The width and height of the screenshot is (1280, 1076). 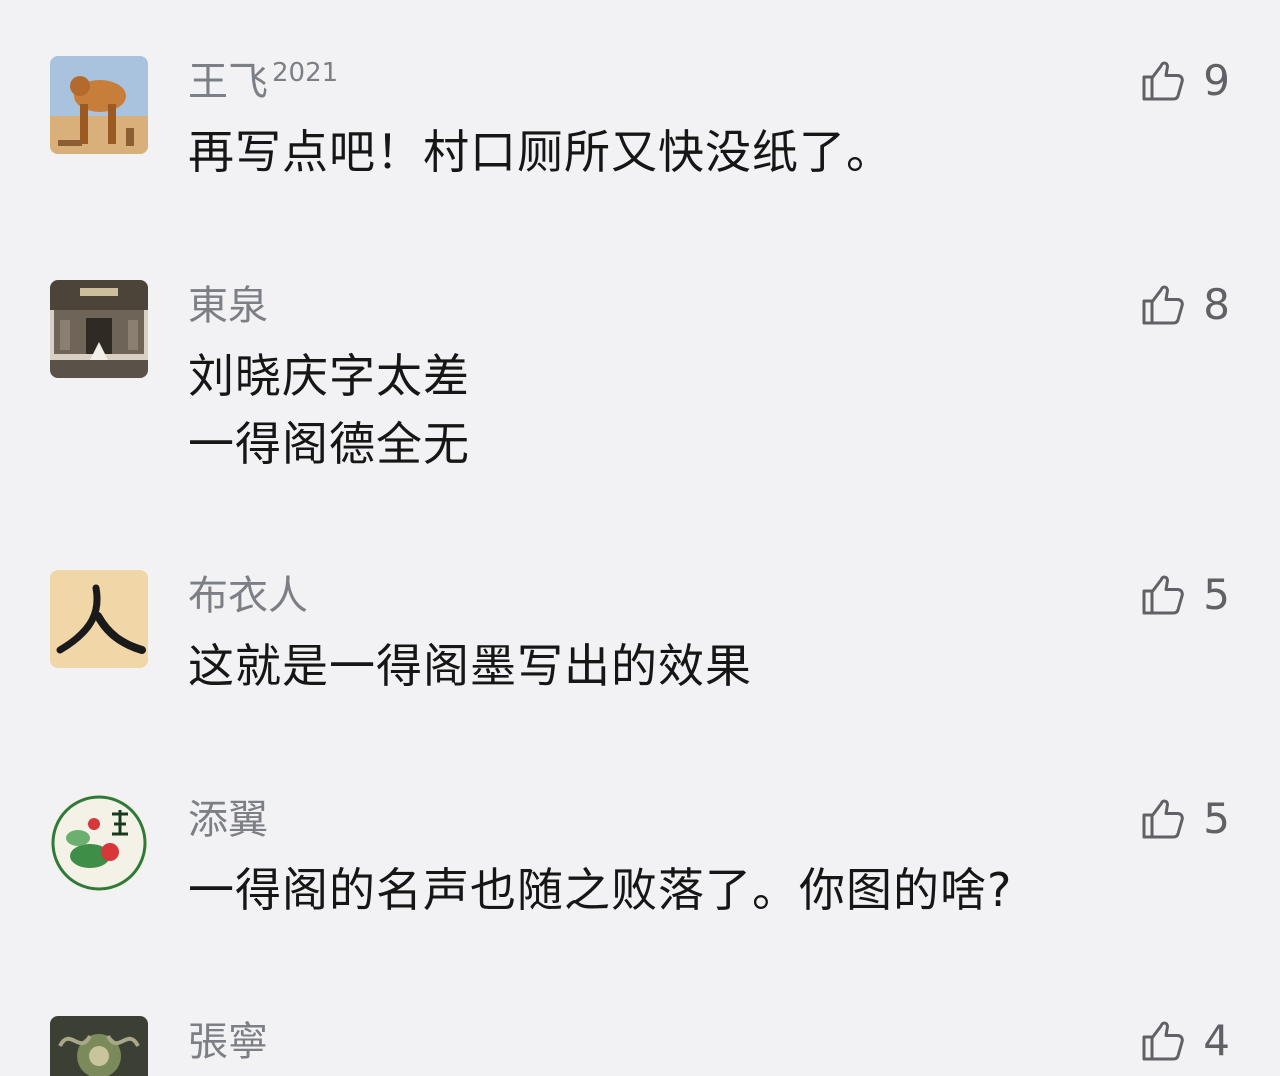 I want to click on username-text: 王飞, so click(x=228, y=82).